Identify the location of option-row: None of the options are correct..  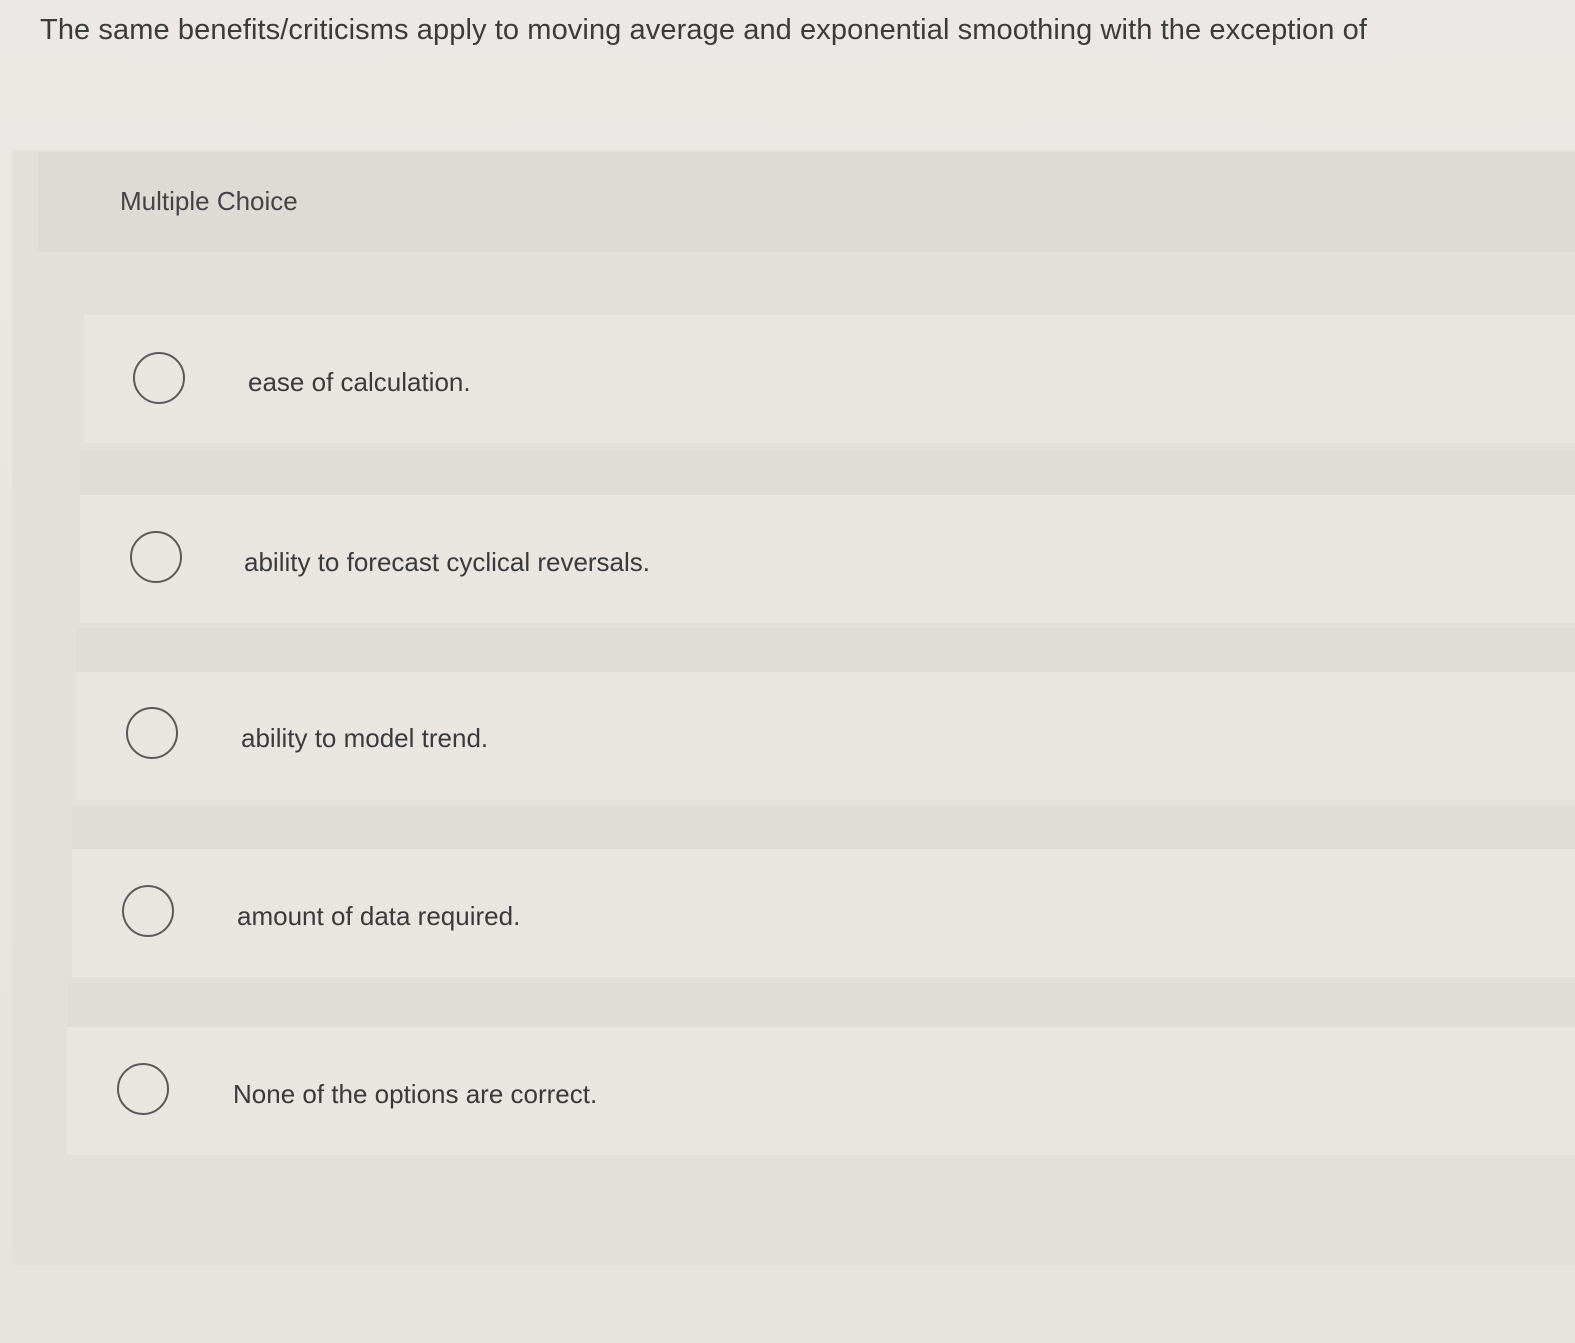
(821, 1091).